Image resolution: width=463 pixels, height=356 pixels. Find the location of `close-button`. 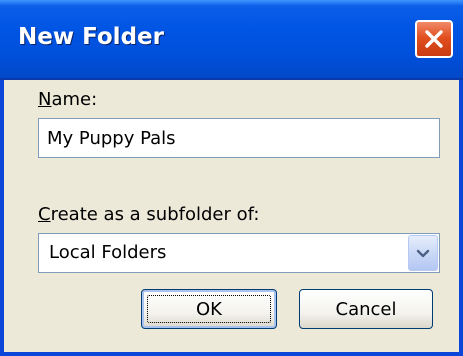

close-button is located at coordinates (434, 39).